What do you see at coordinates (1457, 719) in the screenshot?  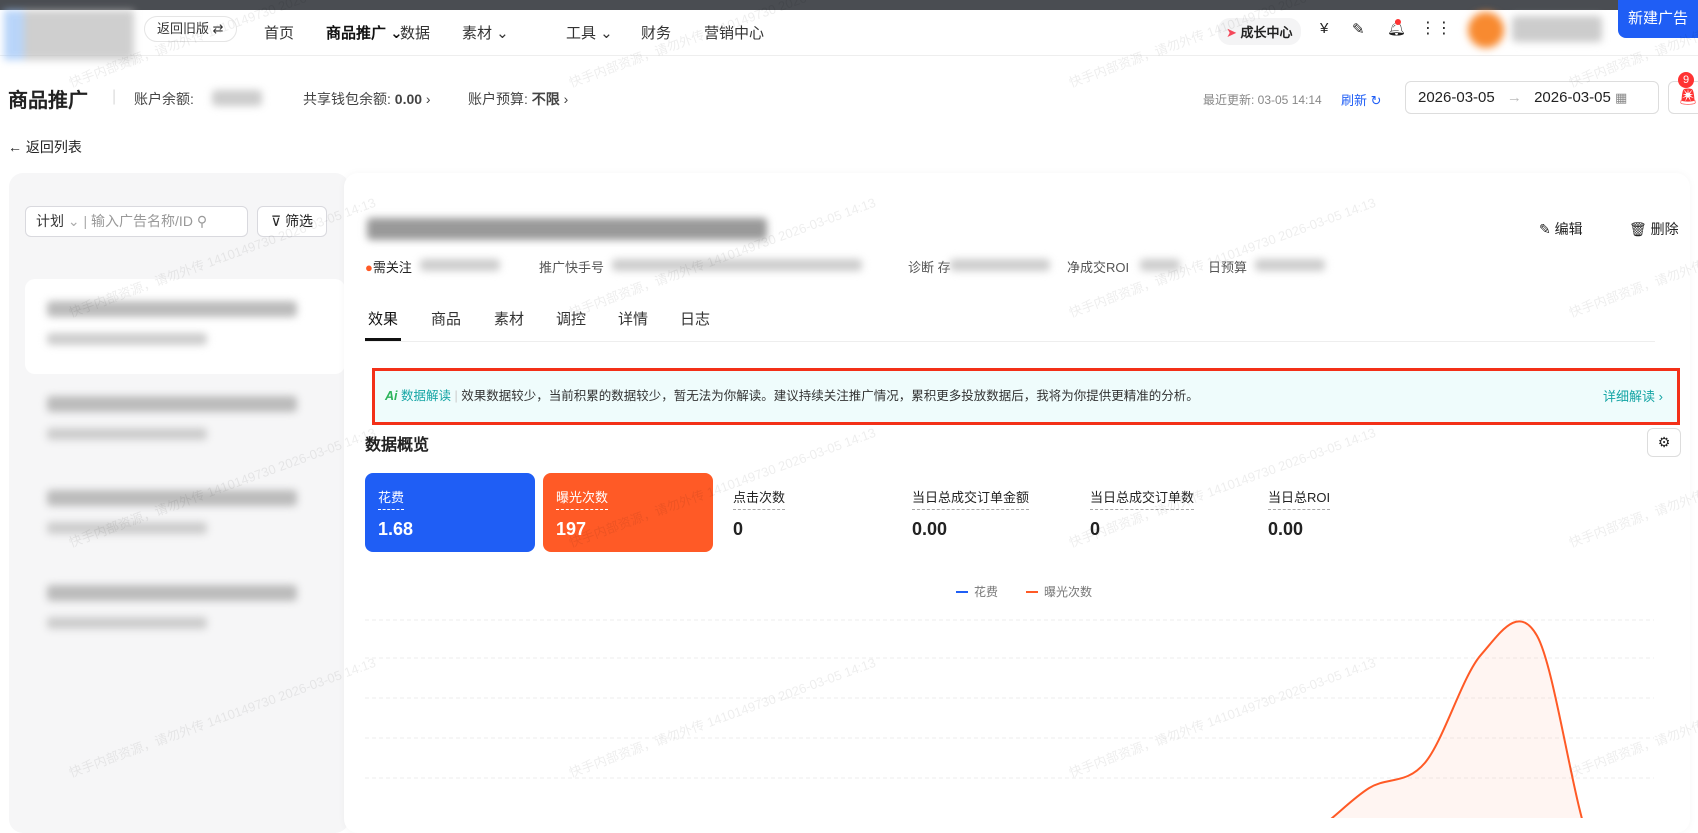 I see `series-area` at bounding box center [1457, 719].